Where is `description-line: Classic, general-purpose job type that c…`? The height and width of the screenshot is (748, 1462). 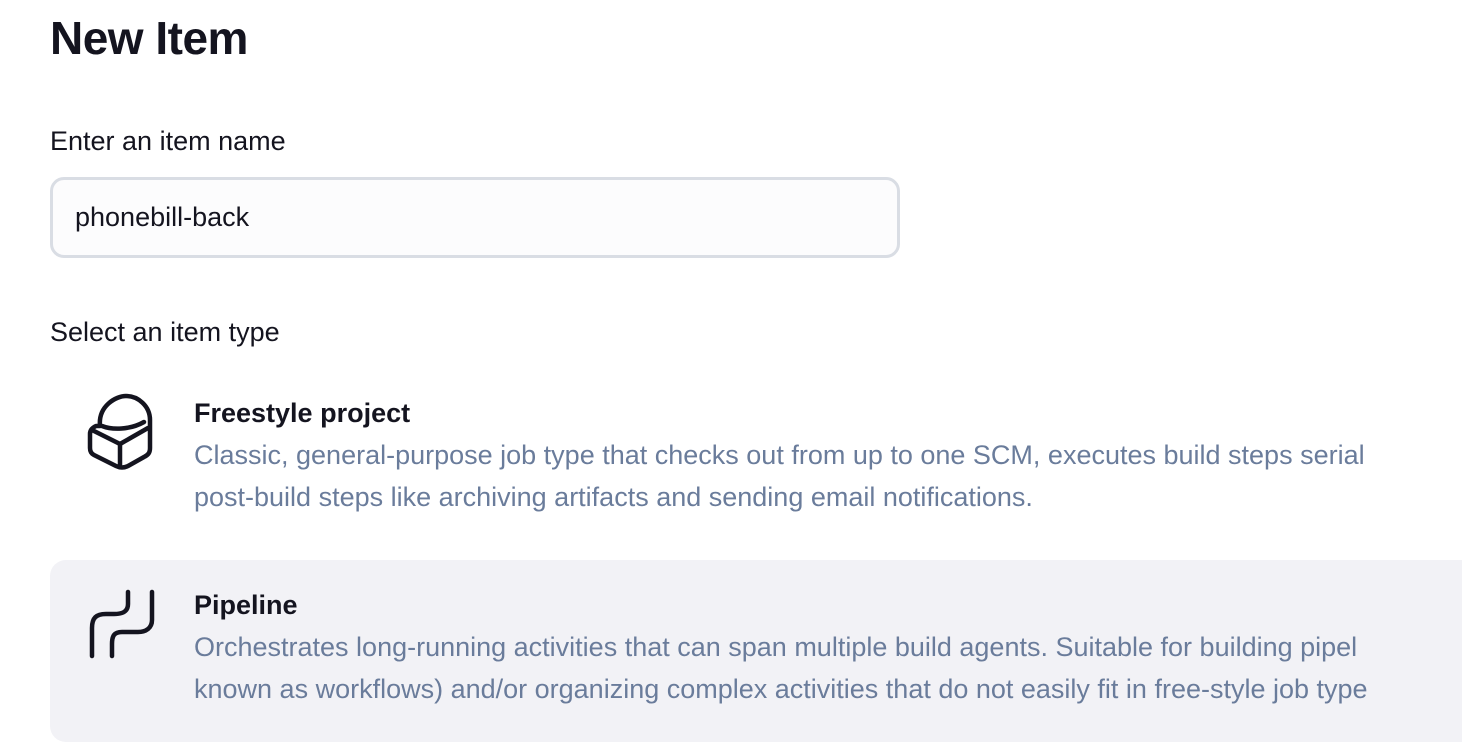
description-line: Classic, general-purpose job type that c… is located at coordinates (779, 455).